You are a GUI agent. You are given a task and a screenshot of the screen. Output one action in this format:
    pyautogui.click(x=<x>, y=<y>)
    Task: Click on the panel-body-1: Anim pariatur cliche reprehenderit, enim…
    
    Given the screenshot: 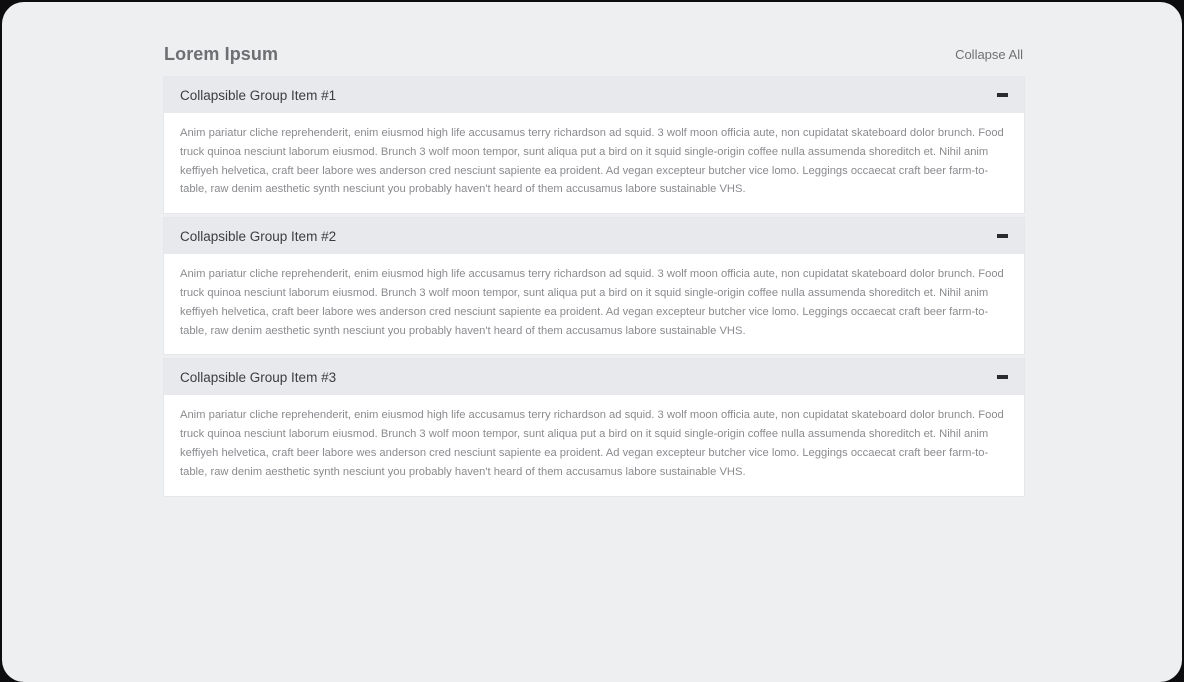 What is the action you would take?
    pyautogui.click(x=592, y=161)
    